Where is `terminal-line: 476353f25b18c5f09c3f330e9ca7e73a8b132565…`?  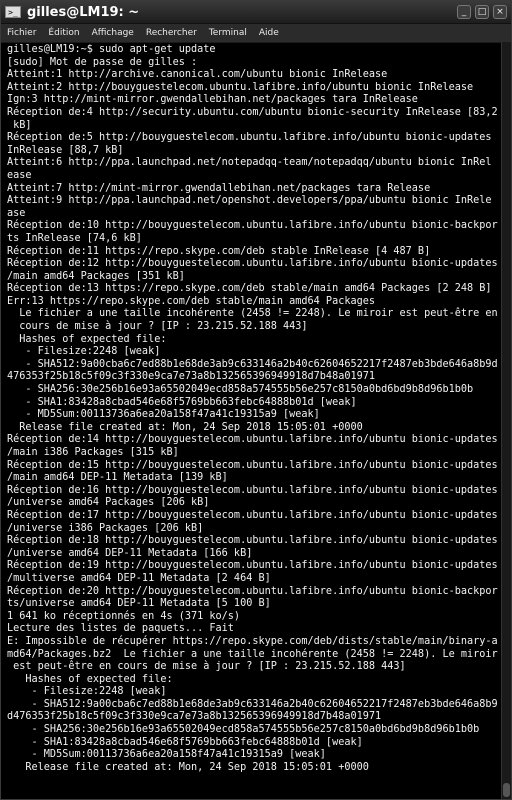 terminal-line: 476353f25b18c5f09c3f330e9ca7e73a8b132565… is located at coordinates (191, 377).